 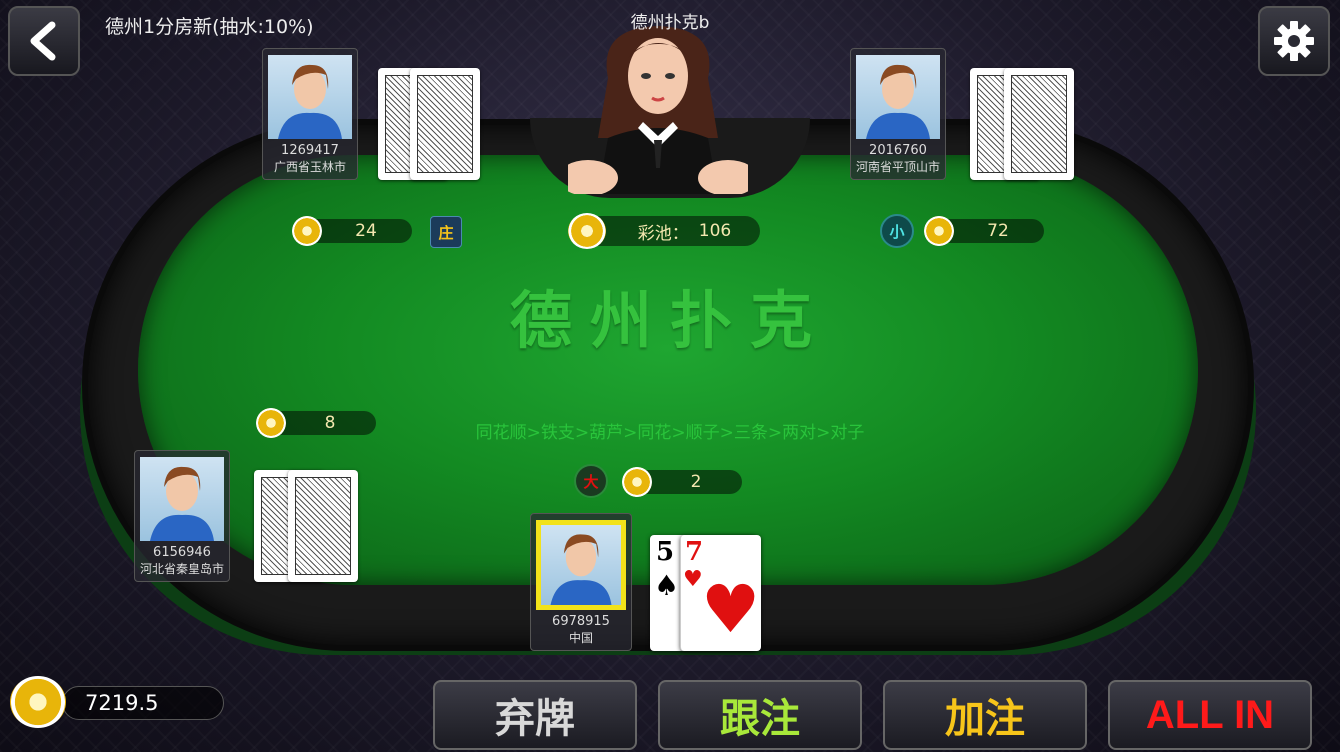 What do you see at coordinates (580, 638) in the screenshot?
I see `player-location: 中国` at bounding box center [580, 638].